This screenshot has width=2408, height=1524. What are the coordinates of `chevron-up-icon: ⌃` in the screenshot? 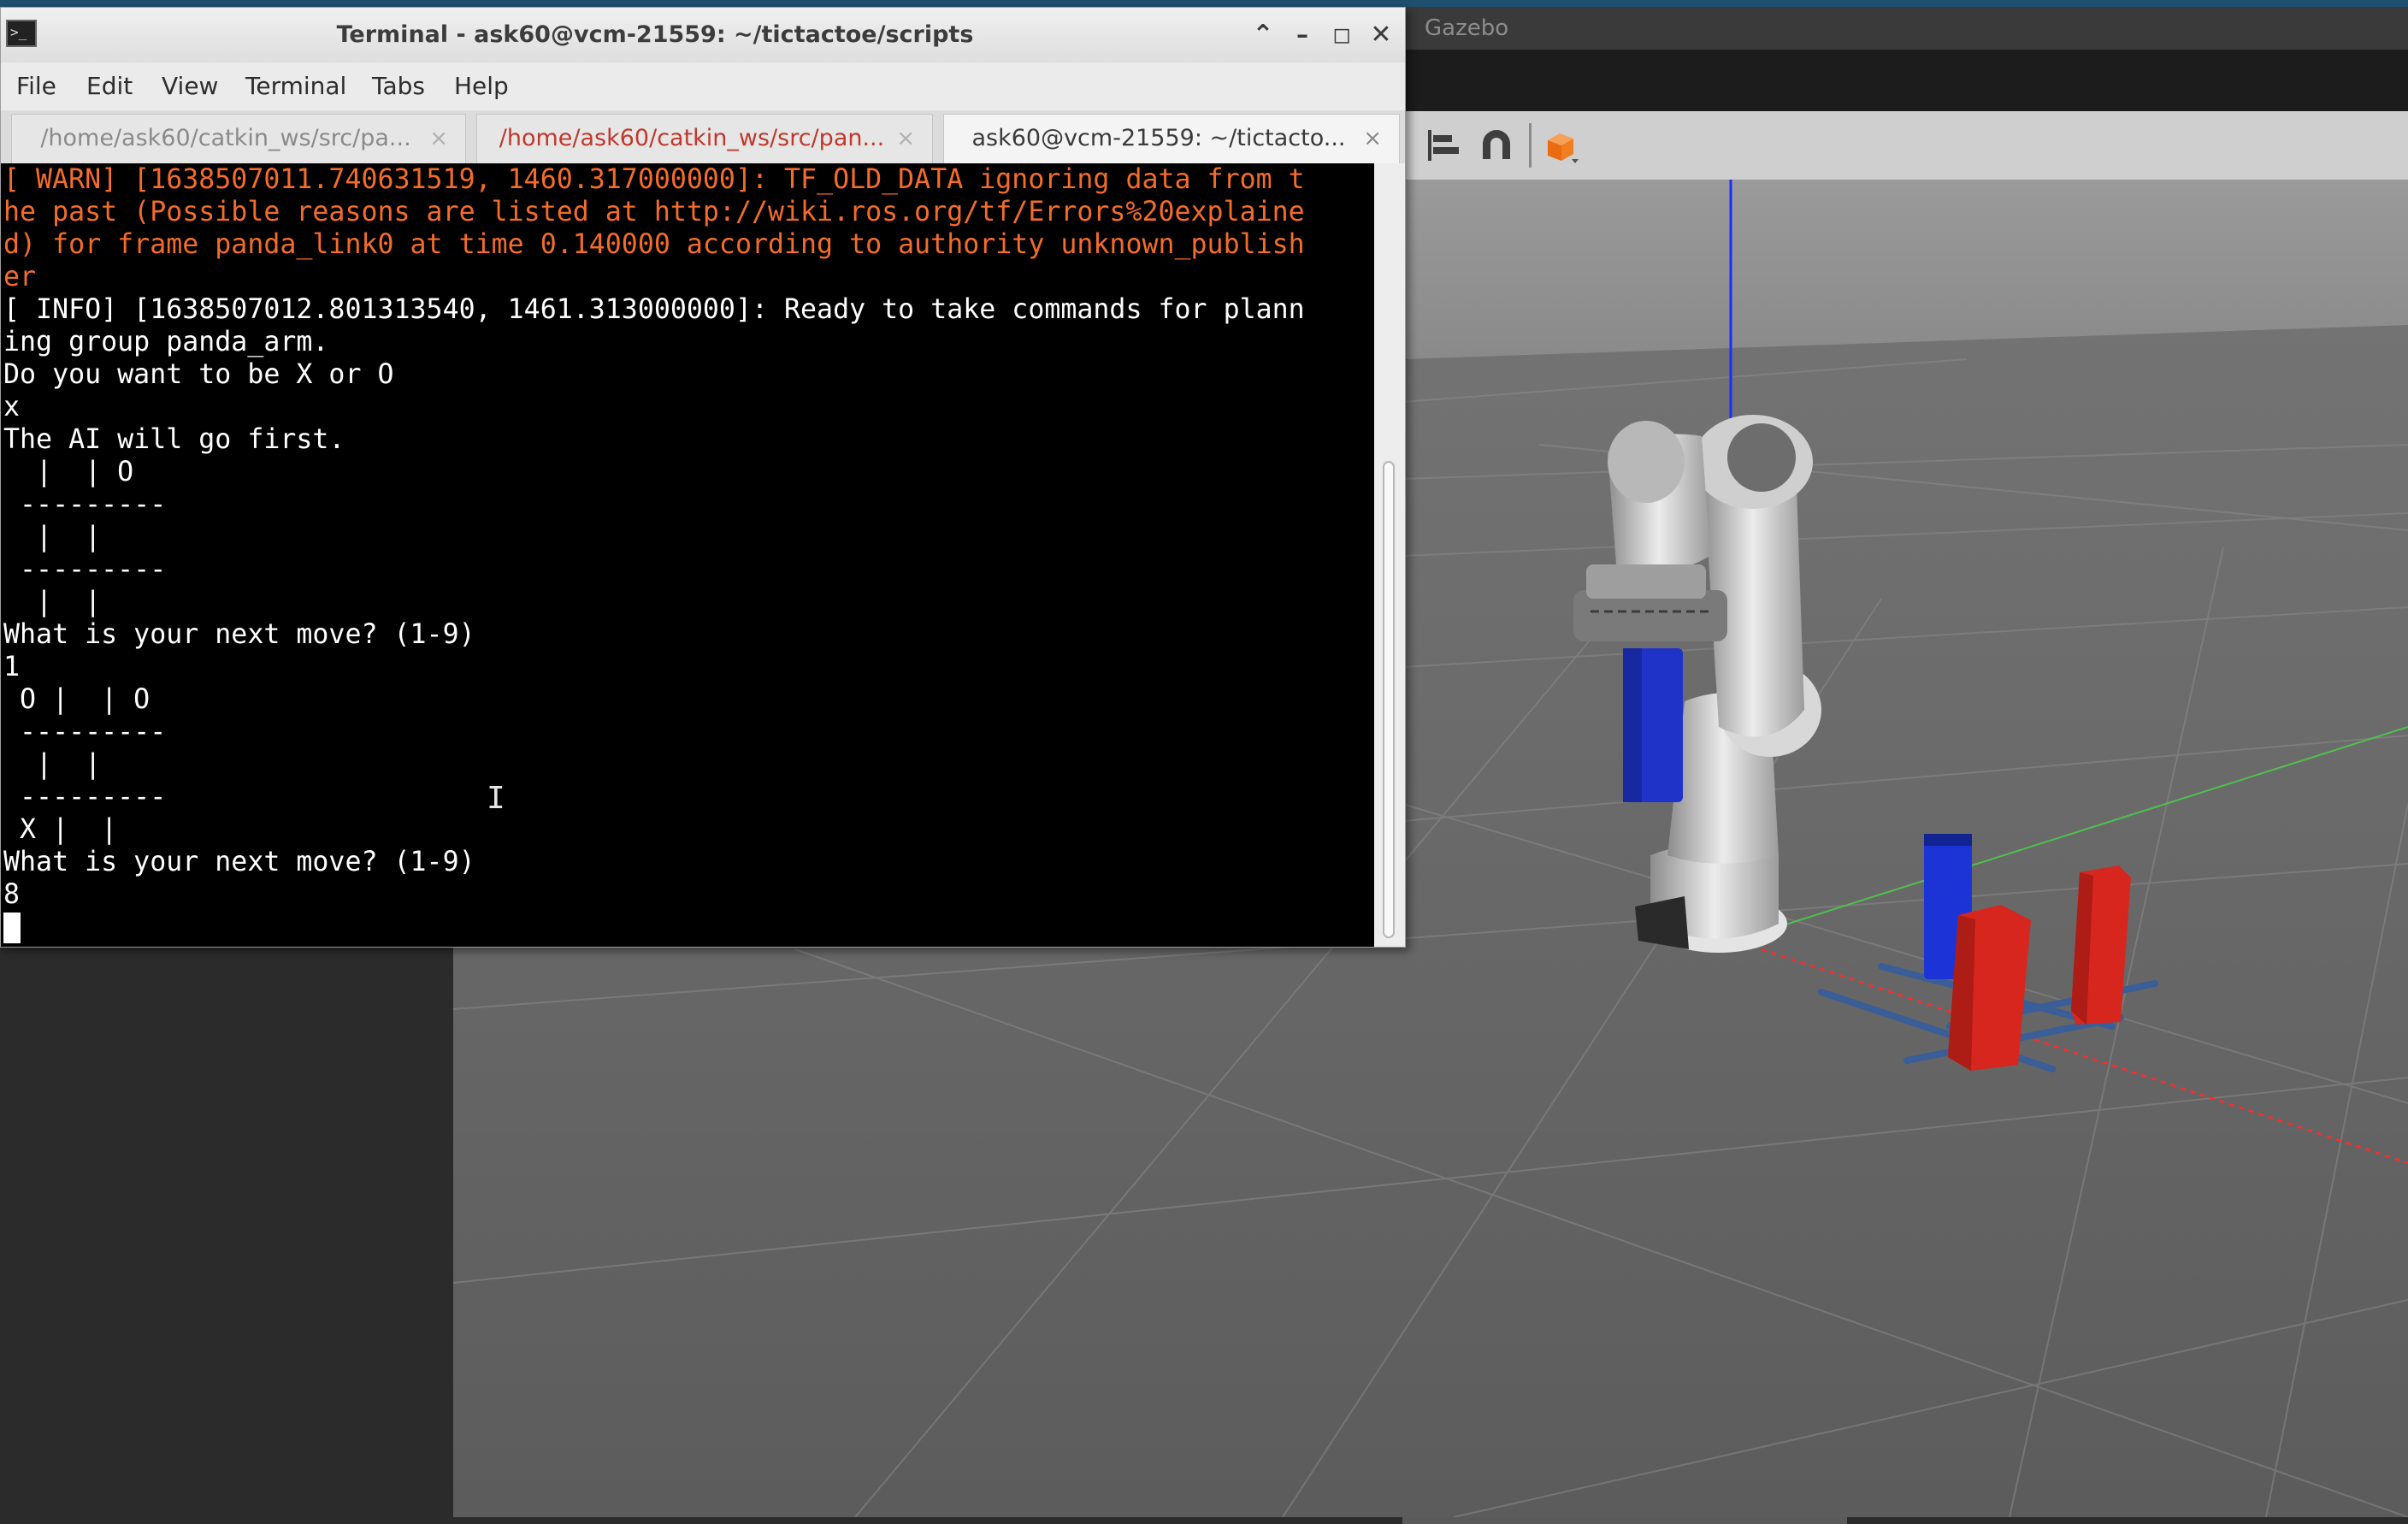 It's located at (1263, 35).